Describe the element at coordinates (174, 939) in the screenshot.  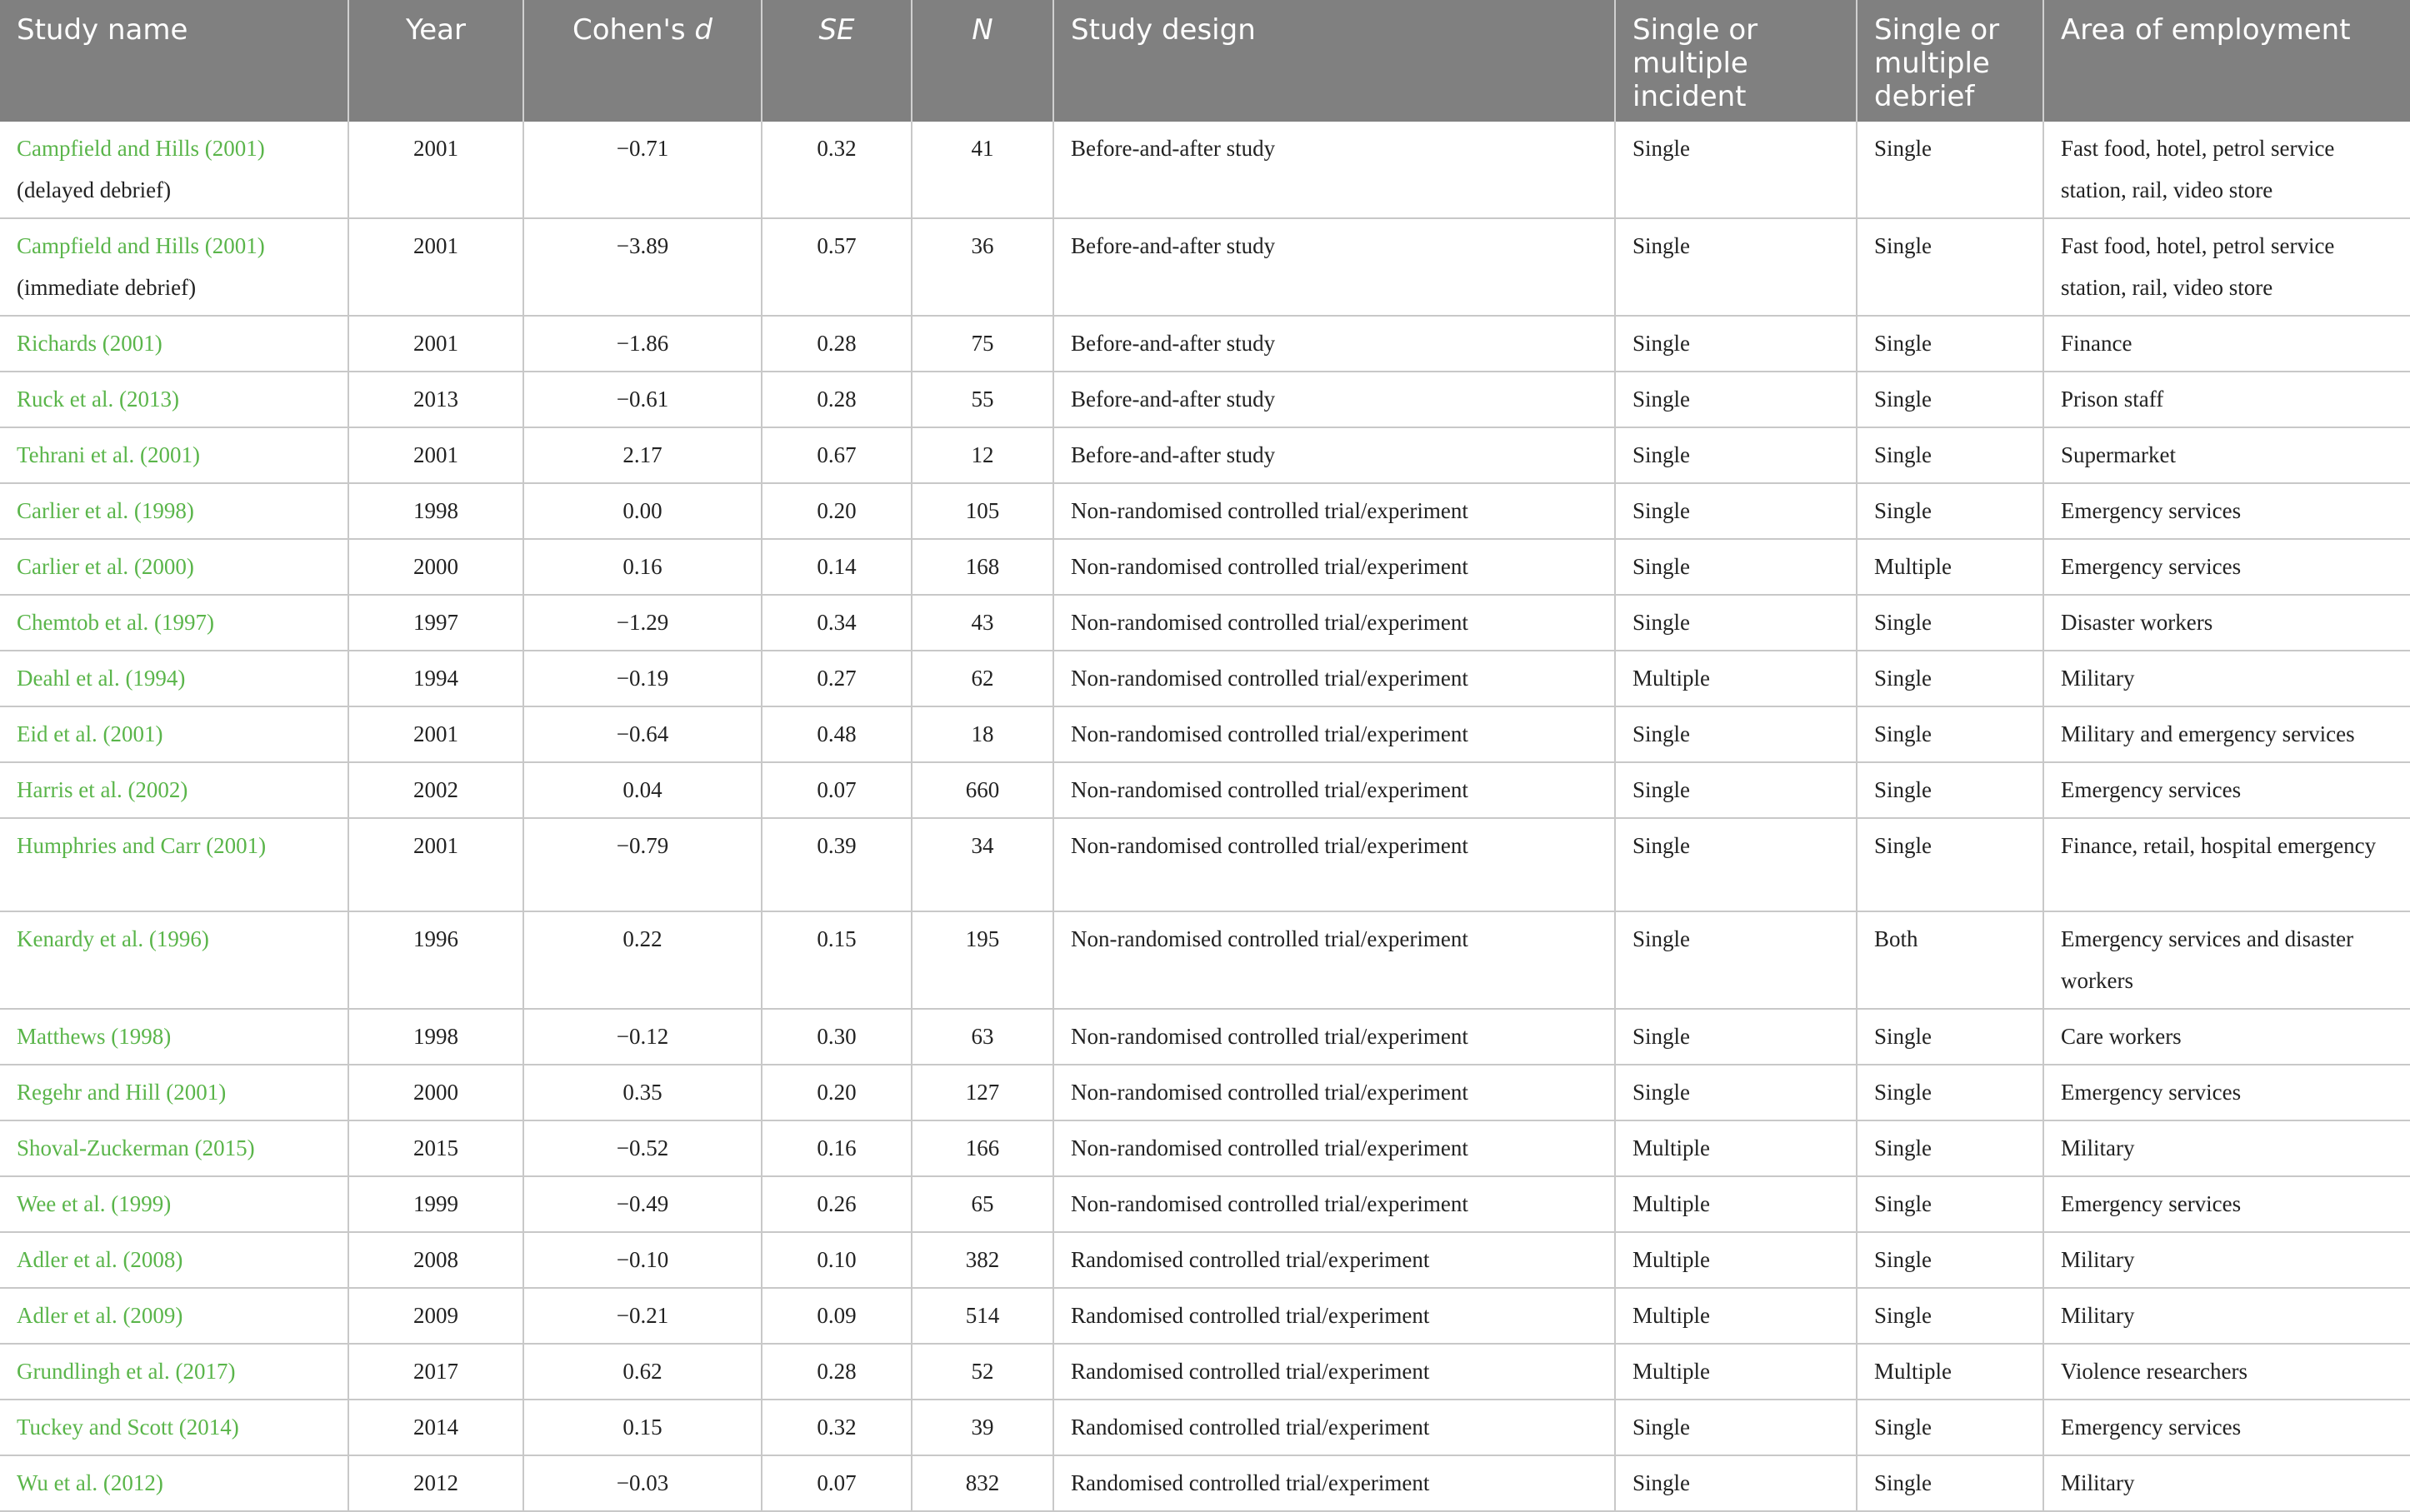
I see `citation-link: Kenardy et al. (1996)` at that location.